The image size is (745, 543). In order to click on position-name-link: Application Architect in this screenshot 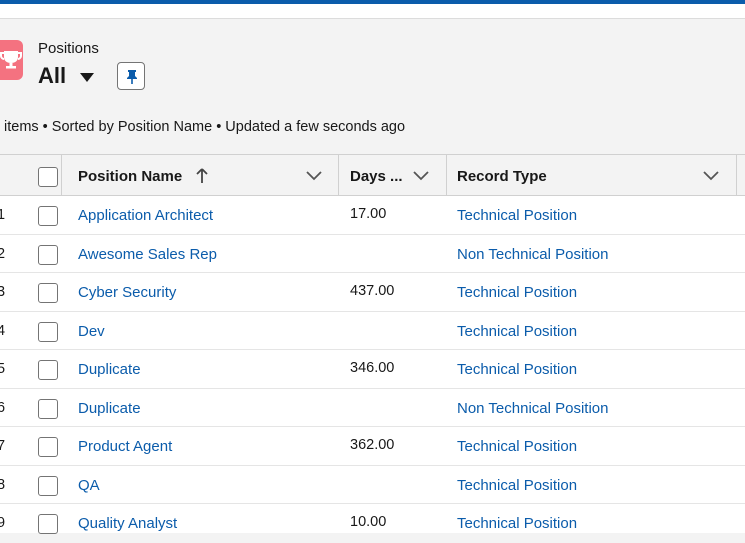, I will do `click(145, 215)`.